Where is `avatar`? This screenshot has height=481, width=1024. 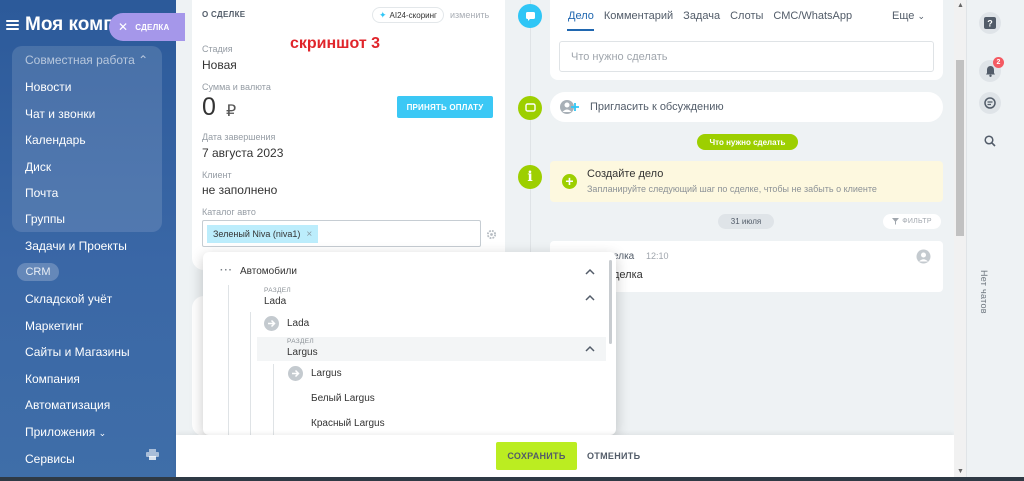 avatar is located at coordinates (923, 256).